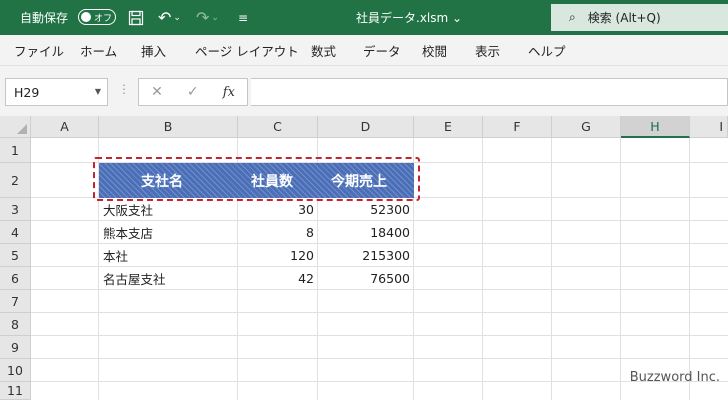  What do you see at coordinates (177, 18) in the screenshot?
I see `undo-dropdown-icon: ⌄` at bounding box center [177, 18].